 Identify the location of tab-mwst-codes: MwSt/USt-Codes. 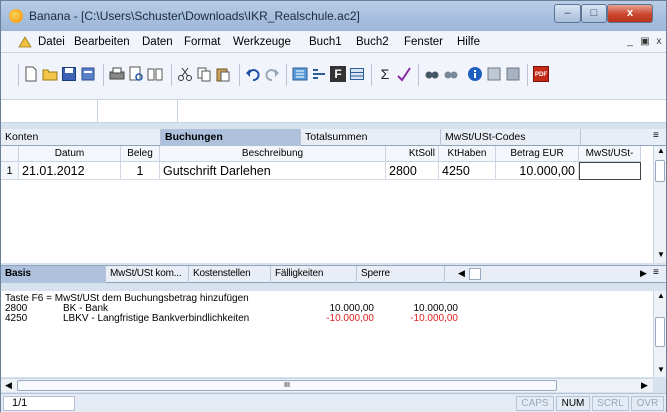
(511, 137).